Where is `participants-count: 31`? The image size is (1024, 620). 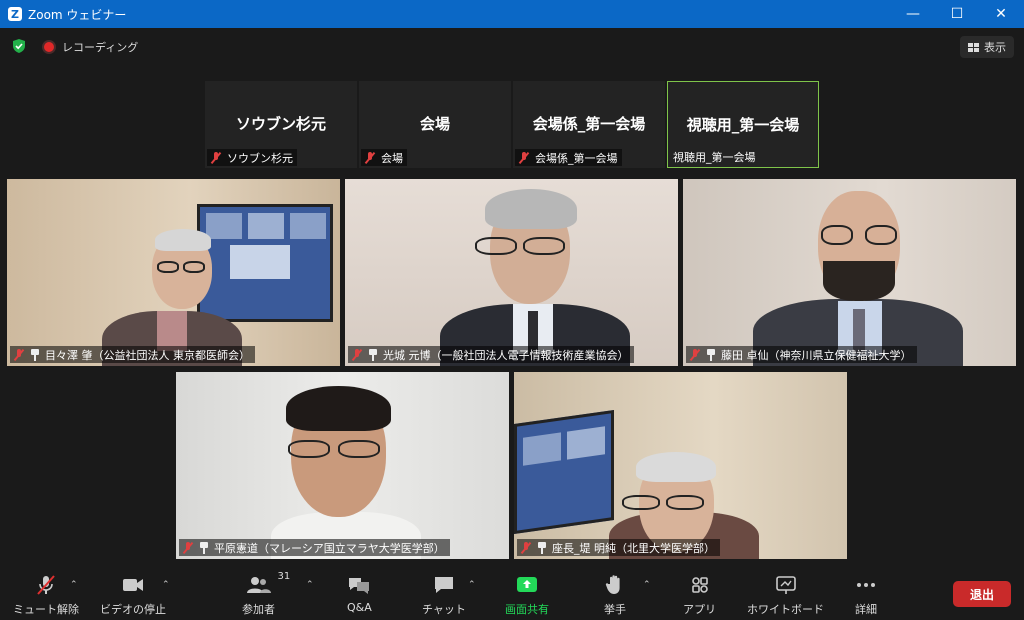
participants-count: 31 is located at coordinates (284, 576).